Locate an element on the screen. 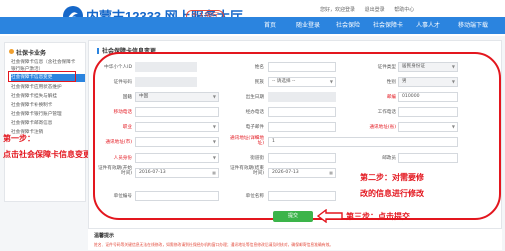 The width and height of the screenshot is (505, 251). label-address-detail: 通讯地址(详细地址) is located at coordinates (247, 141).